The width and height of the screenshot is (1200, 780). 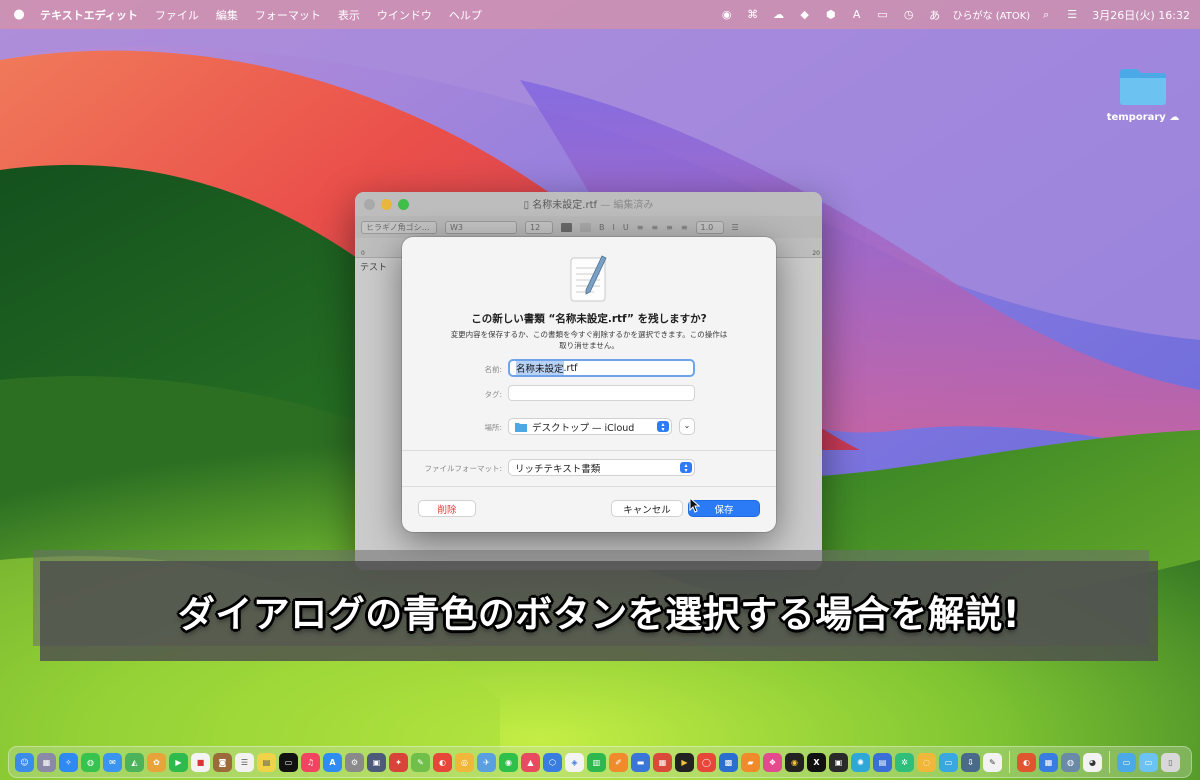 I want to click on dock-app-icon: ◉, so click(x=794, y=762).